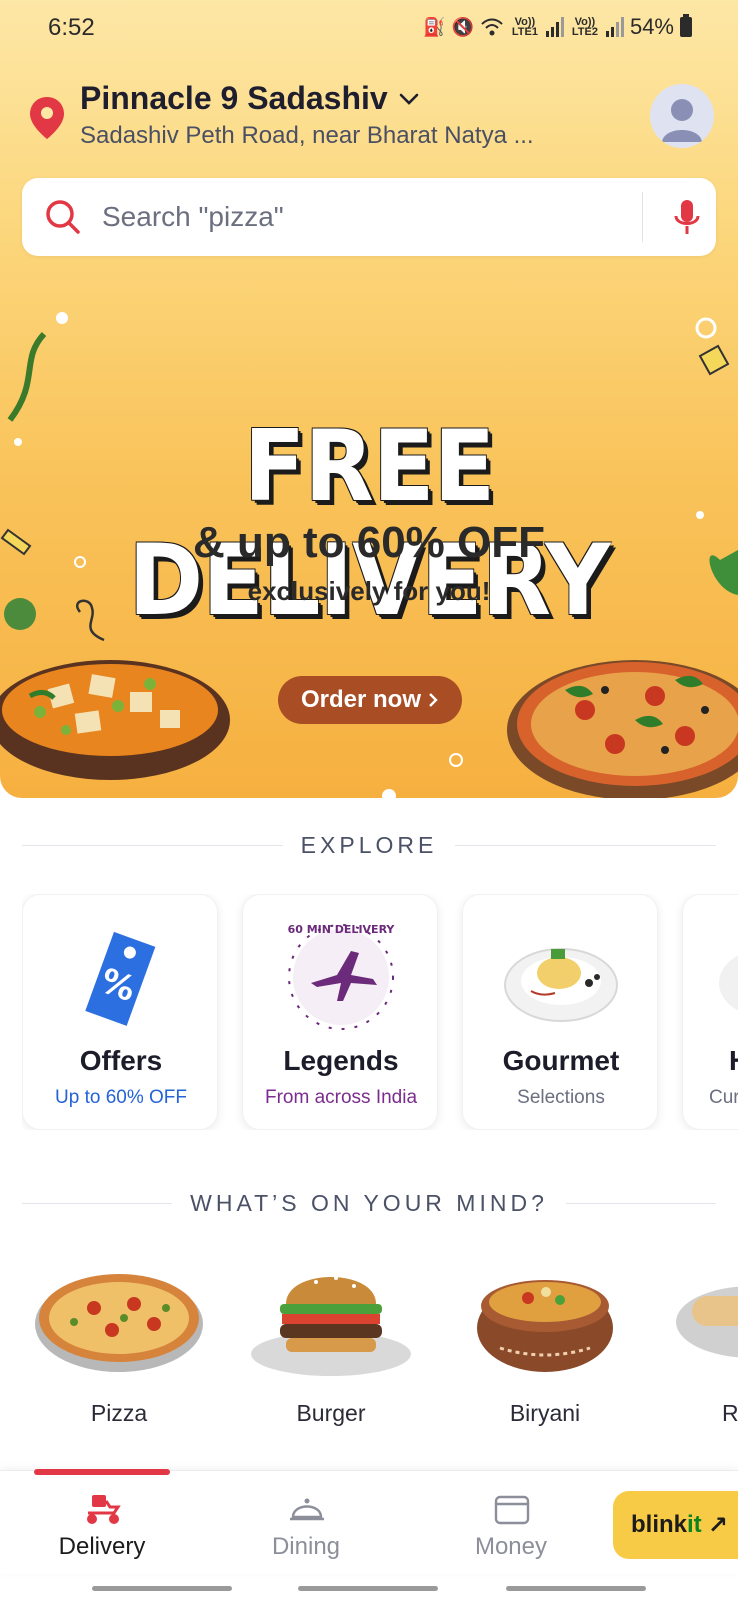 The width and height of the screenshot is (738, 1600). What do you see at coordinates (119, 1413) in the screenshot?
I see `mind-item-label: Pizza` at bounding box center [119, 1413].